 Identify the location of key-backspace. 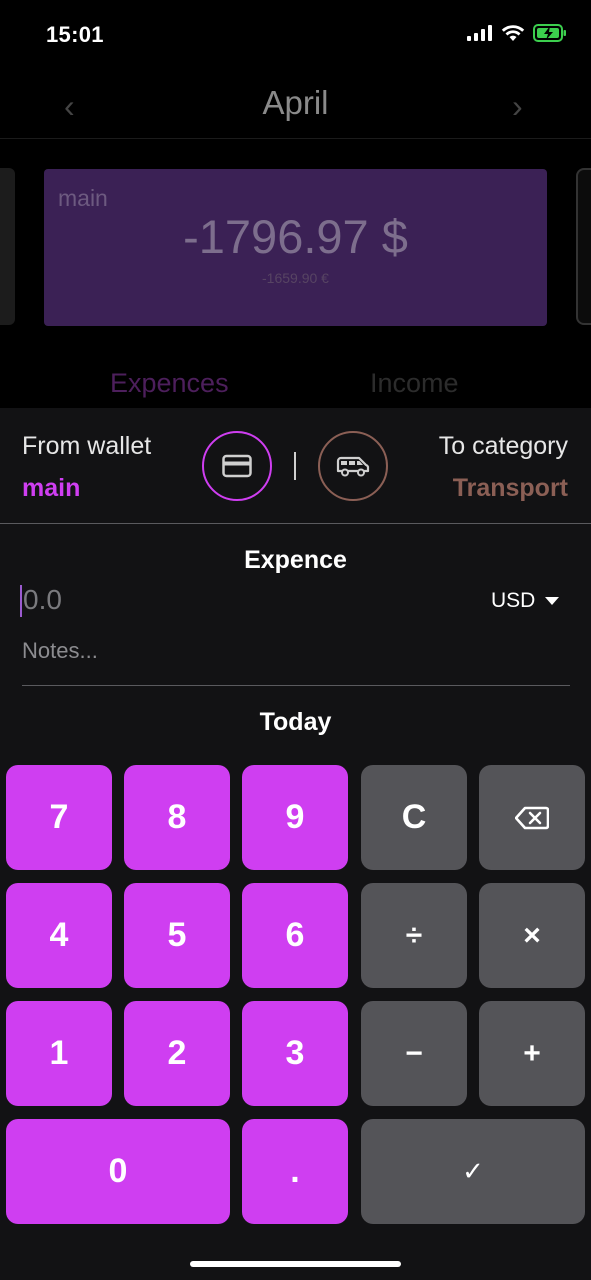
(532, 817).